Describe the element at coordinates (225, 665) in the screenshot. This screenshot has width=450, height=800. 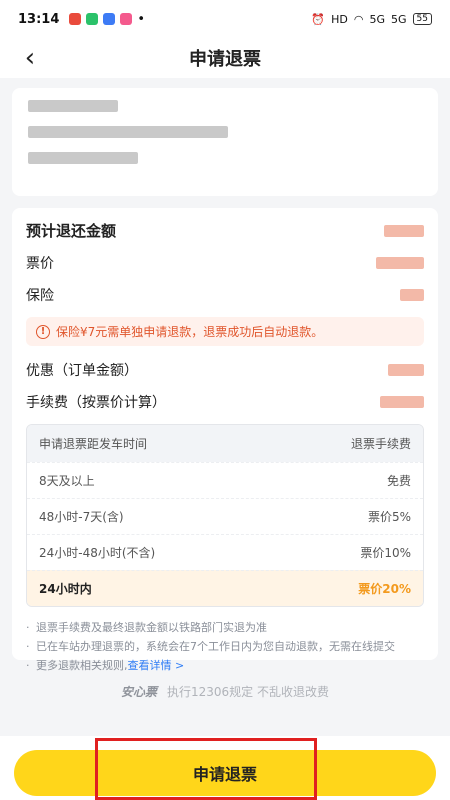
I see `note-item: 更多退款相关规则,查看详情 >` at that location.